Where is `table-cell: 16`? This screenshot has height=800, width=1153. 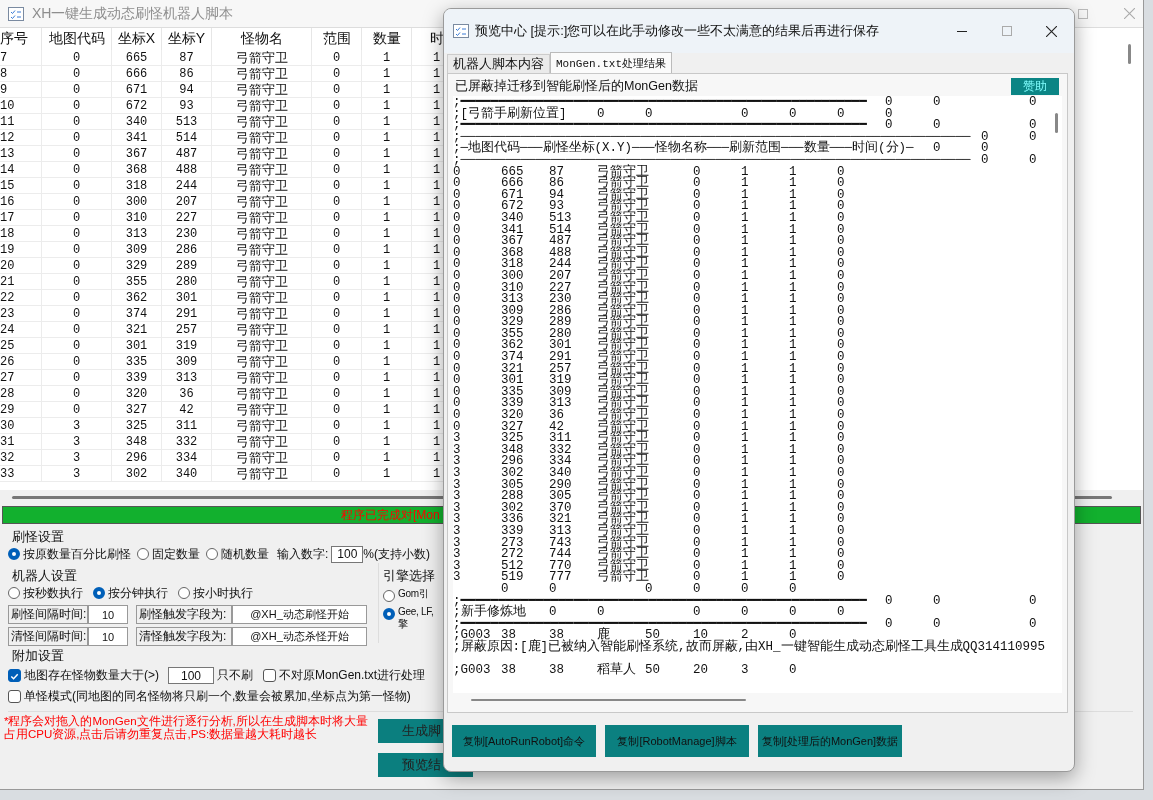
table-cell: 16 is located at coordinates (21, 202).